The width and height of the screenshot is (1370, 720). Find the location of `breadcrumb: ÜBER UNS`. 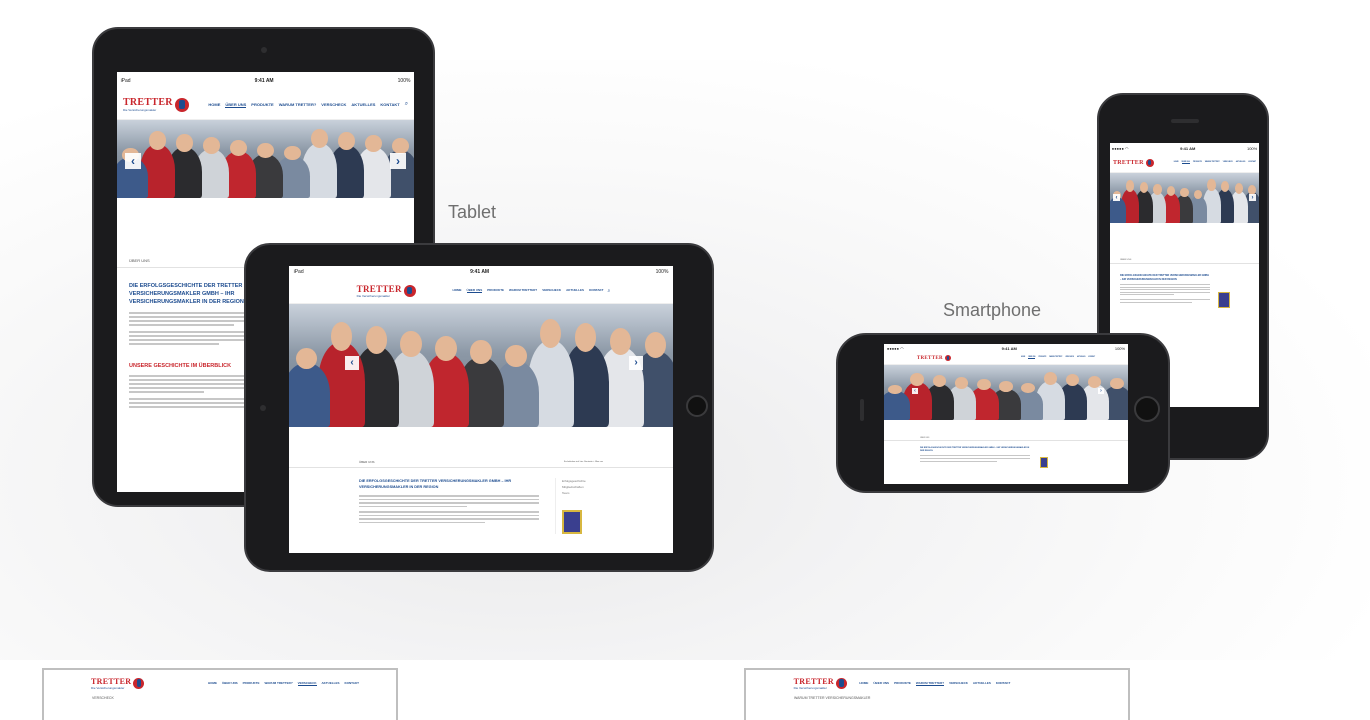

breadcrumb: ÜBER UNS is located at coordinates (1184, 260).